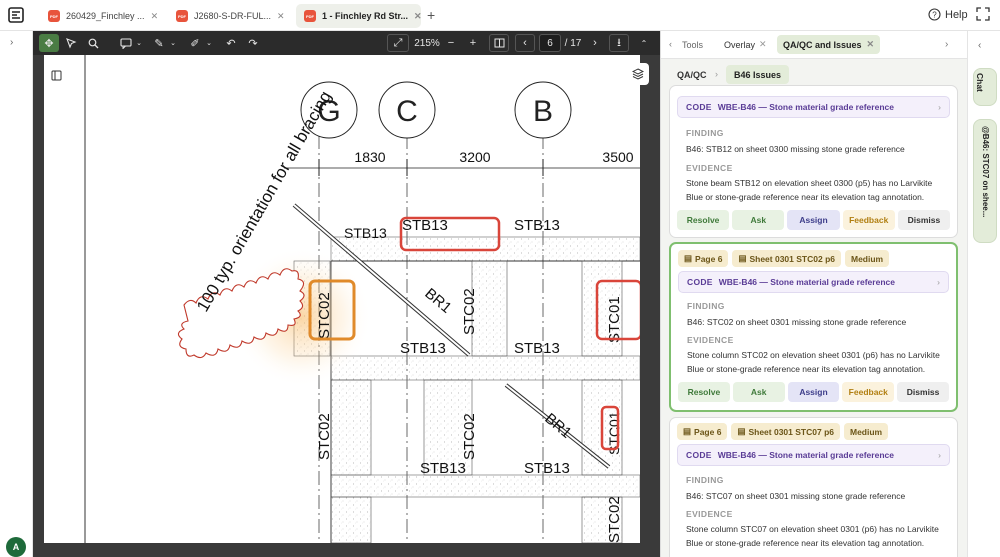 Image resolution: width=1000 pixels, height=557 pixels. I want to click on tab-overlay: Overlay, so click(739, 45).